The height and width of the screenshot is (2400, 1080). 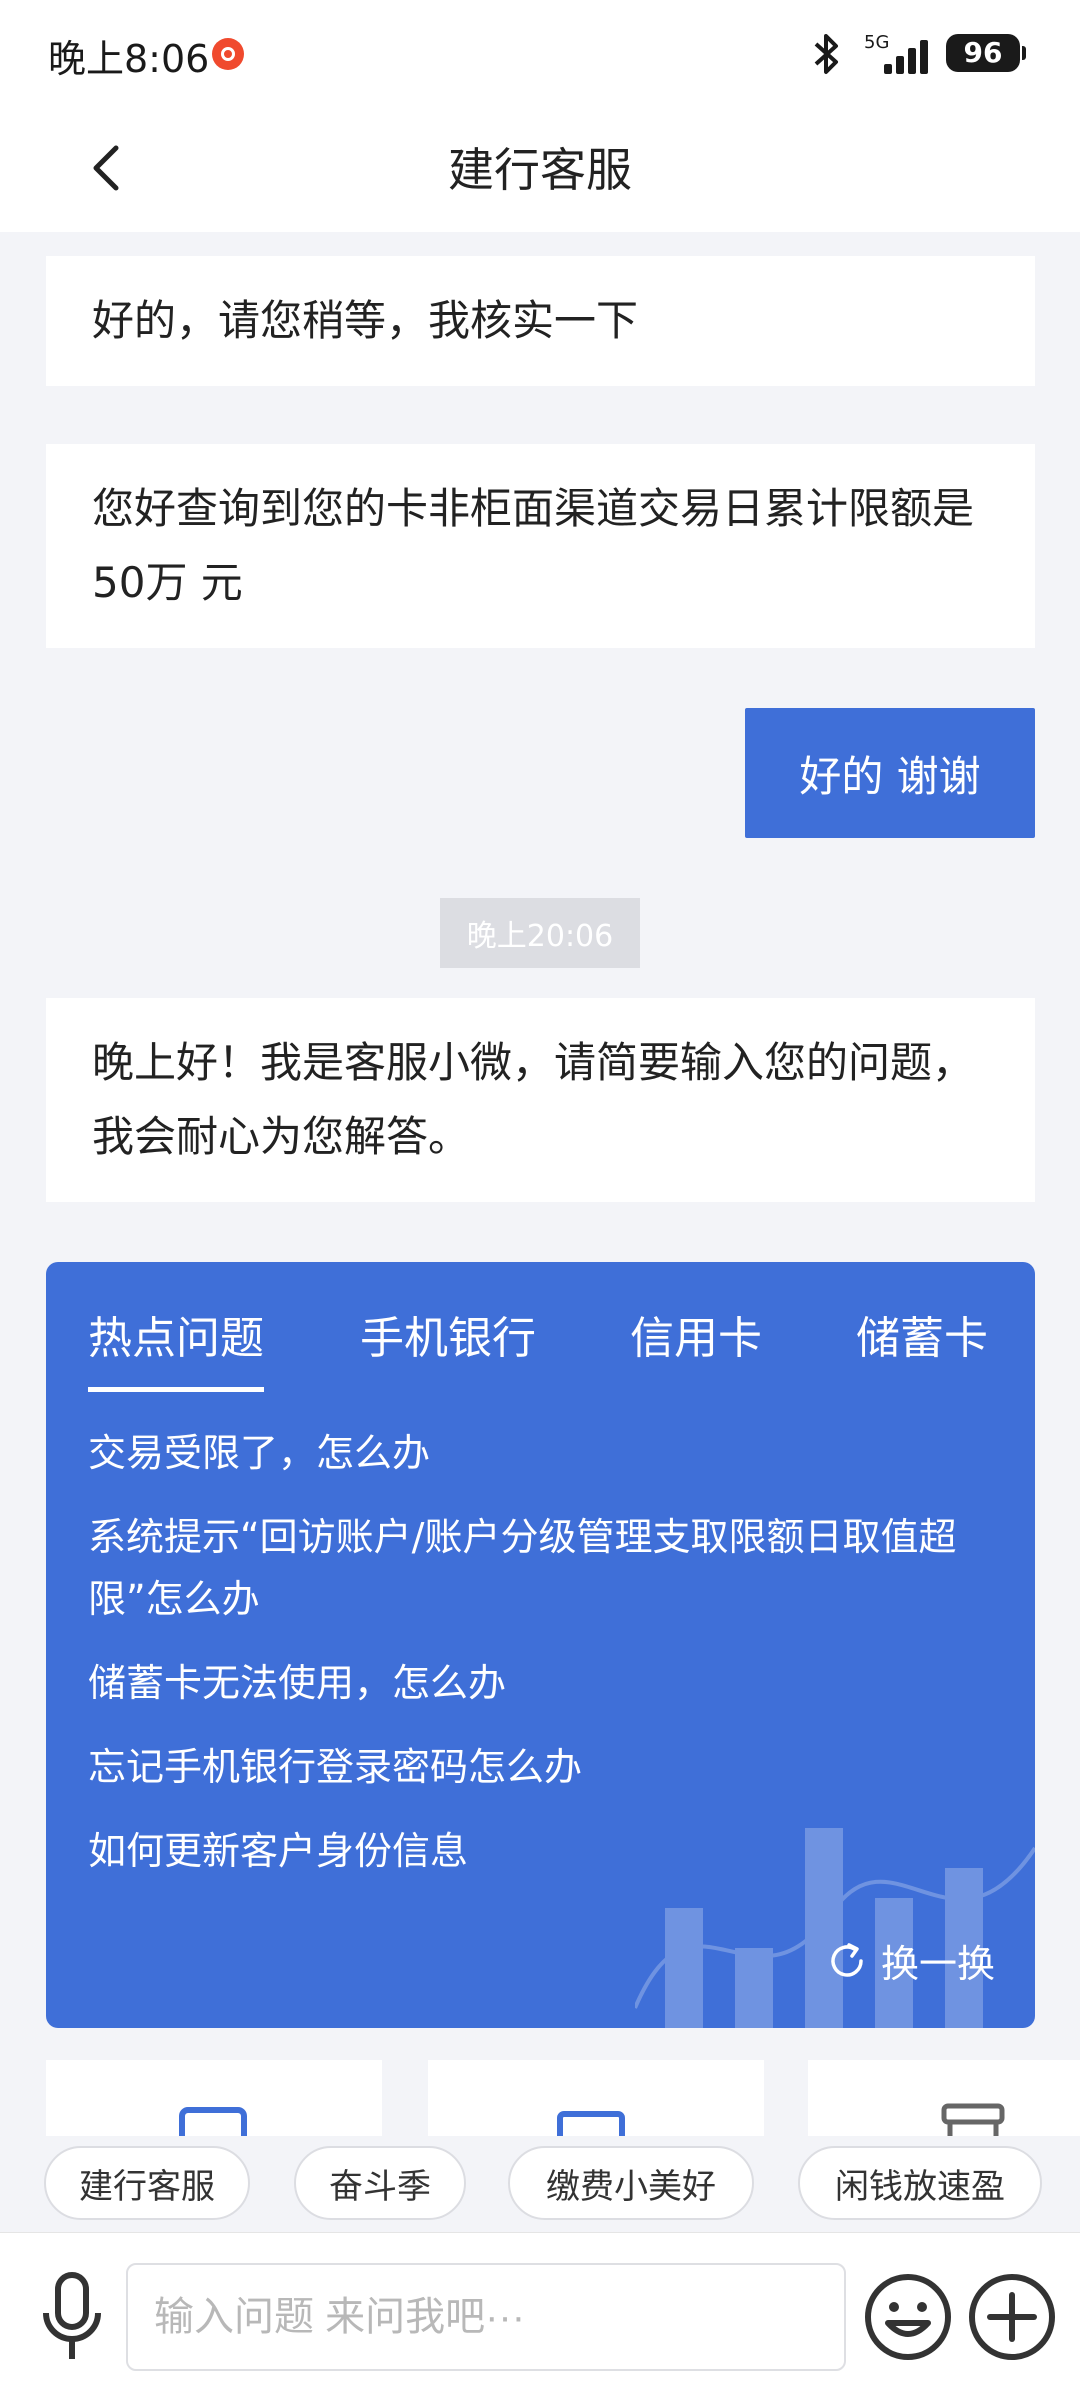 I want to click on agent-message: 晚上好！我是客服小微，请简要输入您的问题，我会耐心为您解答。, so click(x=540, y=1100).